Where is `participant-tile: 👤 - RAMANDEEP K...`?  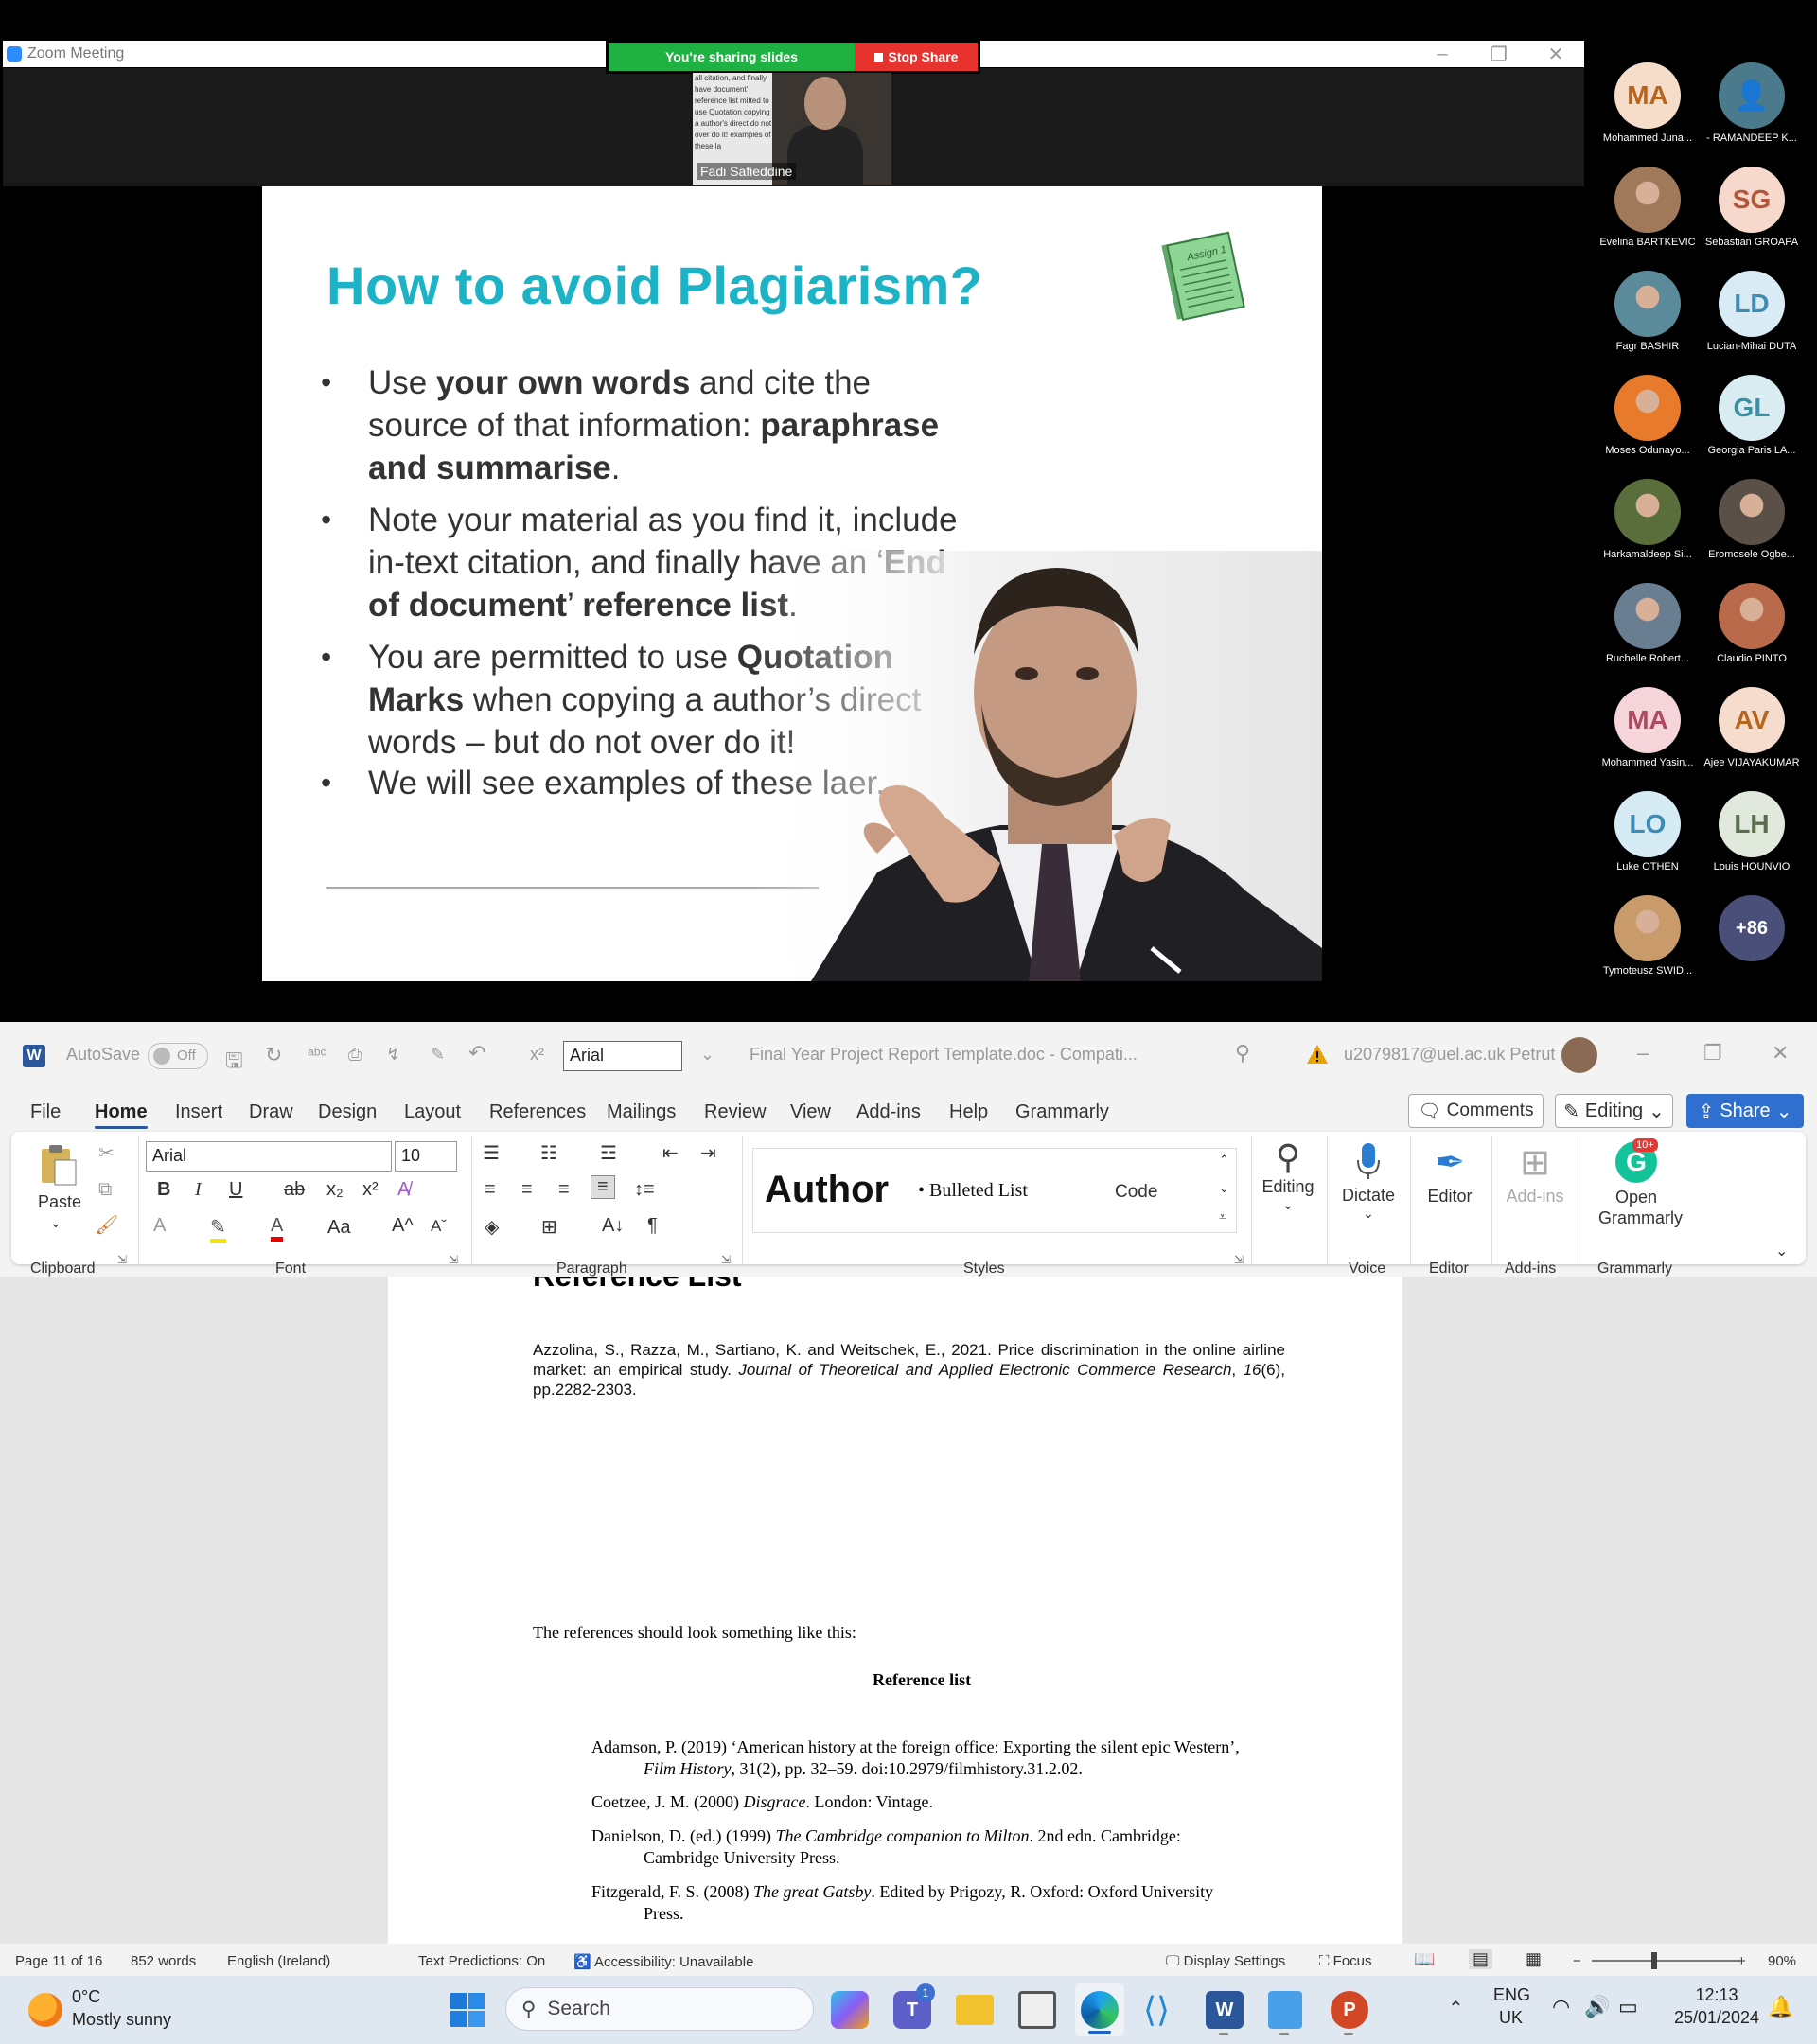 participant-tile: 👤 - RAMANDEEP K... is located at coordinates (1752, 113).